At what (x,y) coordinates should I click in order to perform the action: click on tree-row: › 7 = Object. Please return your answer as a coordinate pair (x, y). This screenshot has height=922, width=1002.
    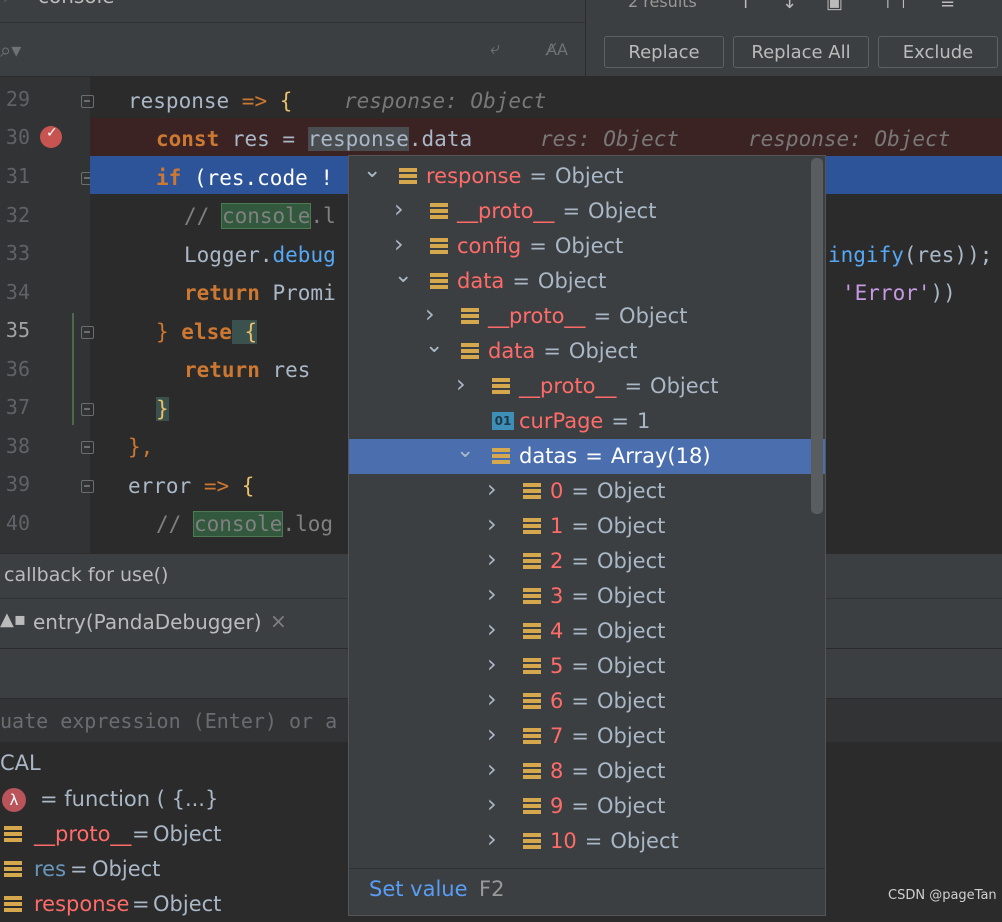
    Looking at the image, I should click on (587, 736).